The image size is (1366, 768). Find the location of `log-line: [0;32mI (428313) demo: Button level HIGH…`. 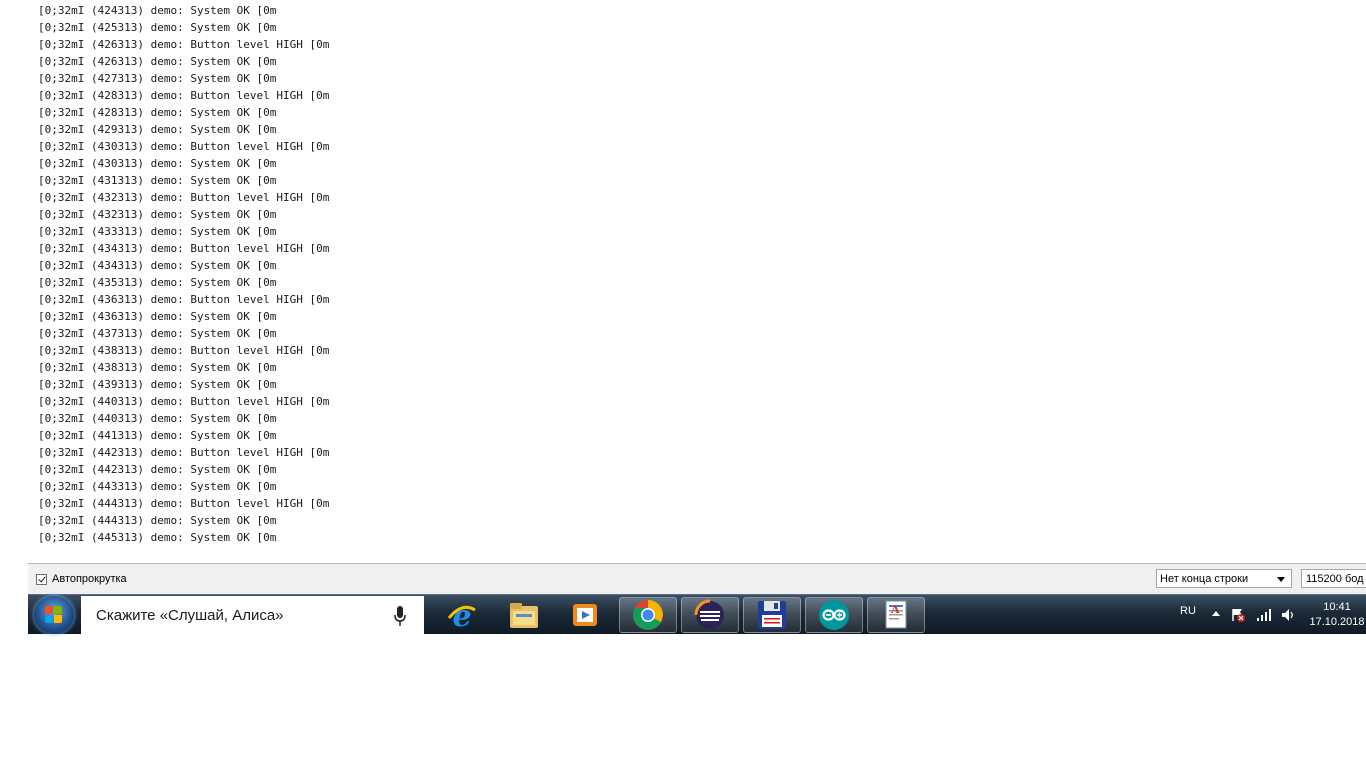

log-line: [0;32mI (428313) demo: Button level HIGH… is located at coordinates (184, 95).